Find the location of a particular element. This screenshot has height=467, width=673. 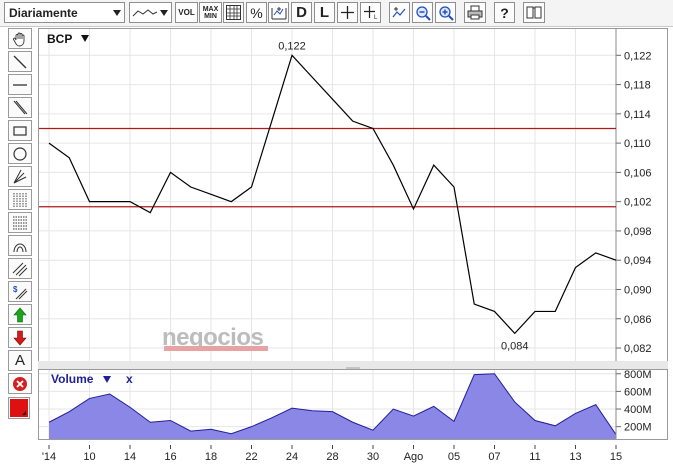

chart-toolbar: Diariamente VOL MAX MIN % D L L ? is located at coordinates (336, 13).